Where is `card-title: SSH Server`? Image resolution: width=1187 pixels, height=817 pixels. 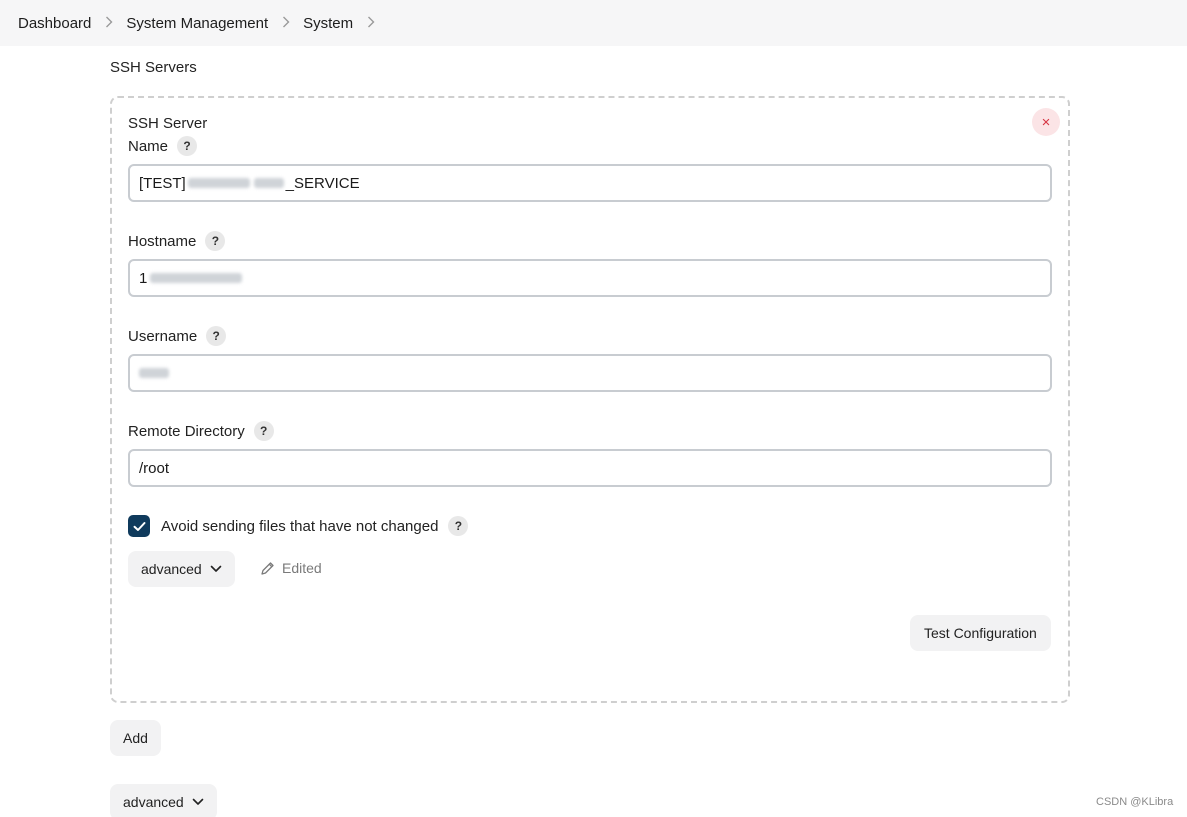 card-title: SSH Server is located at coordinates (168, 123).